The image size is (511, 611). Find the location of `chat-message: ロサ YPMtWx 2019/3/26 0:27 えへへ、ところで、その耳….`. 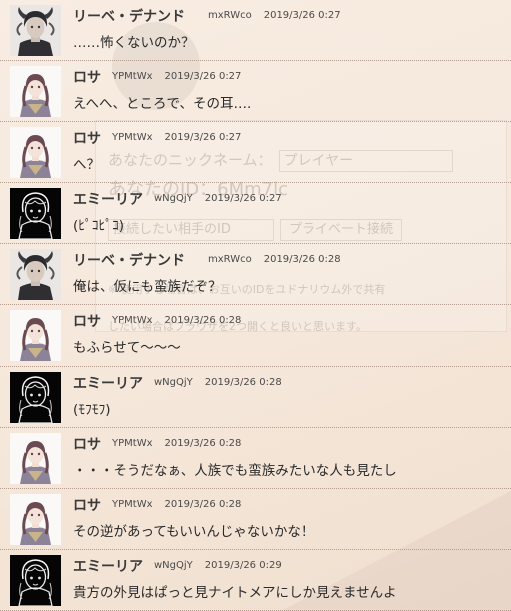

chat-message: ロサ YPMtWx 2019/3/26 0:27 えへへ、ところで、その耳…. is located at coordinates (255, 92).